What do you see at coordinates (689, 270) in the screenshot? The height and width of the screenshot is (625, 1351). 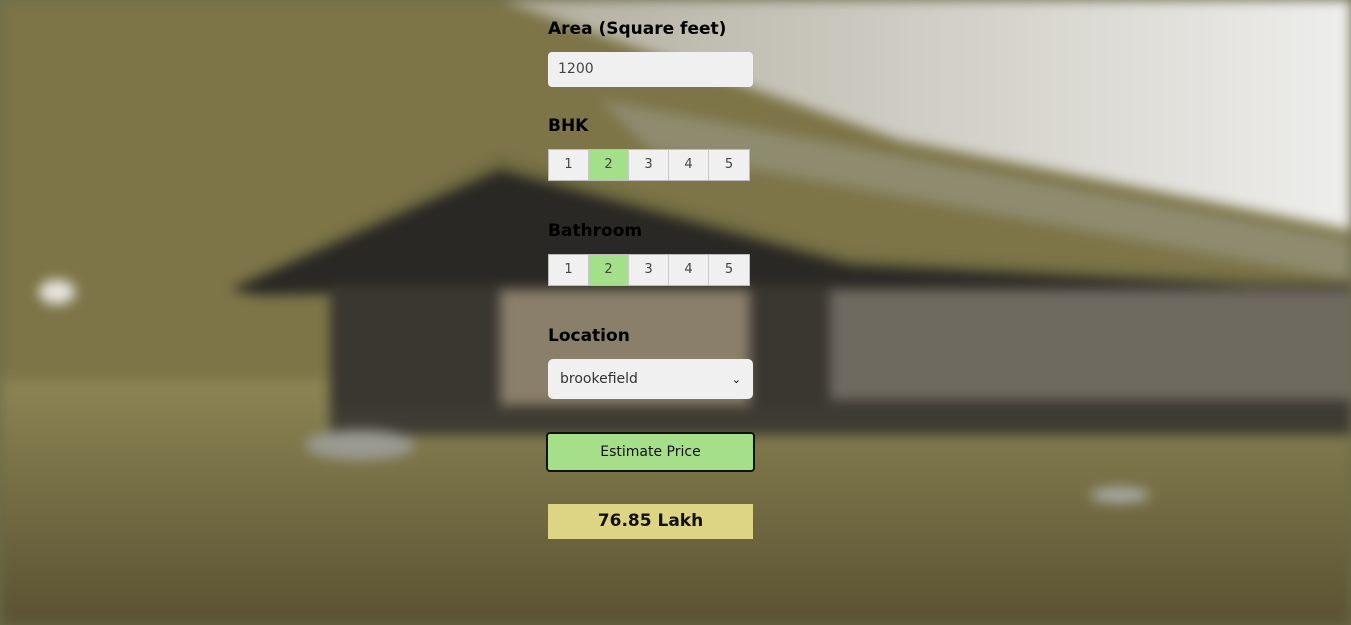 I see `bathroom-option-4: 4` at bounding box center [689, 270].